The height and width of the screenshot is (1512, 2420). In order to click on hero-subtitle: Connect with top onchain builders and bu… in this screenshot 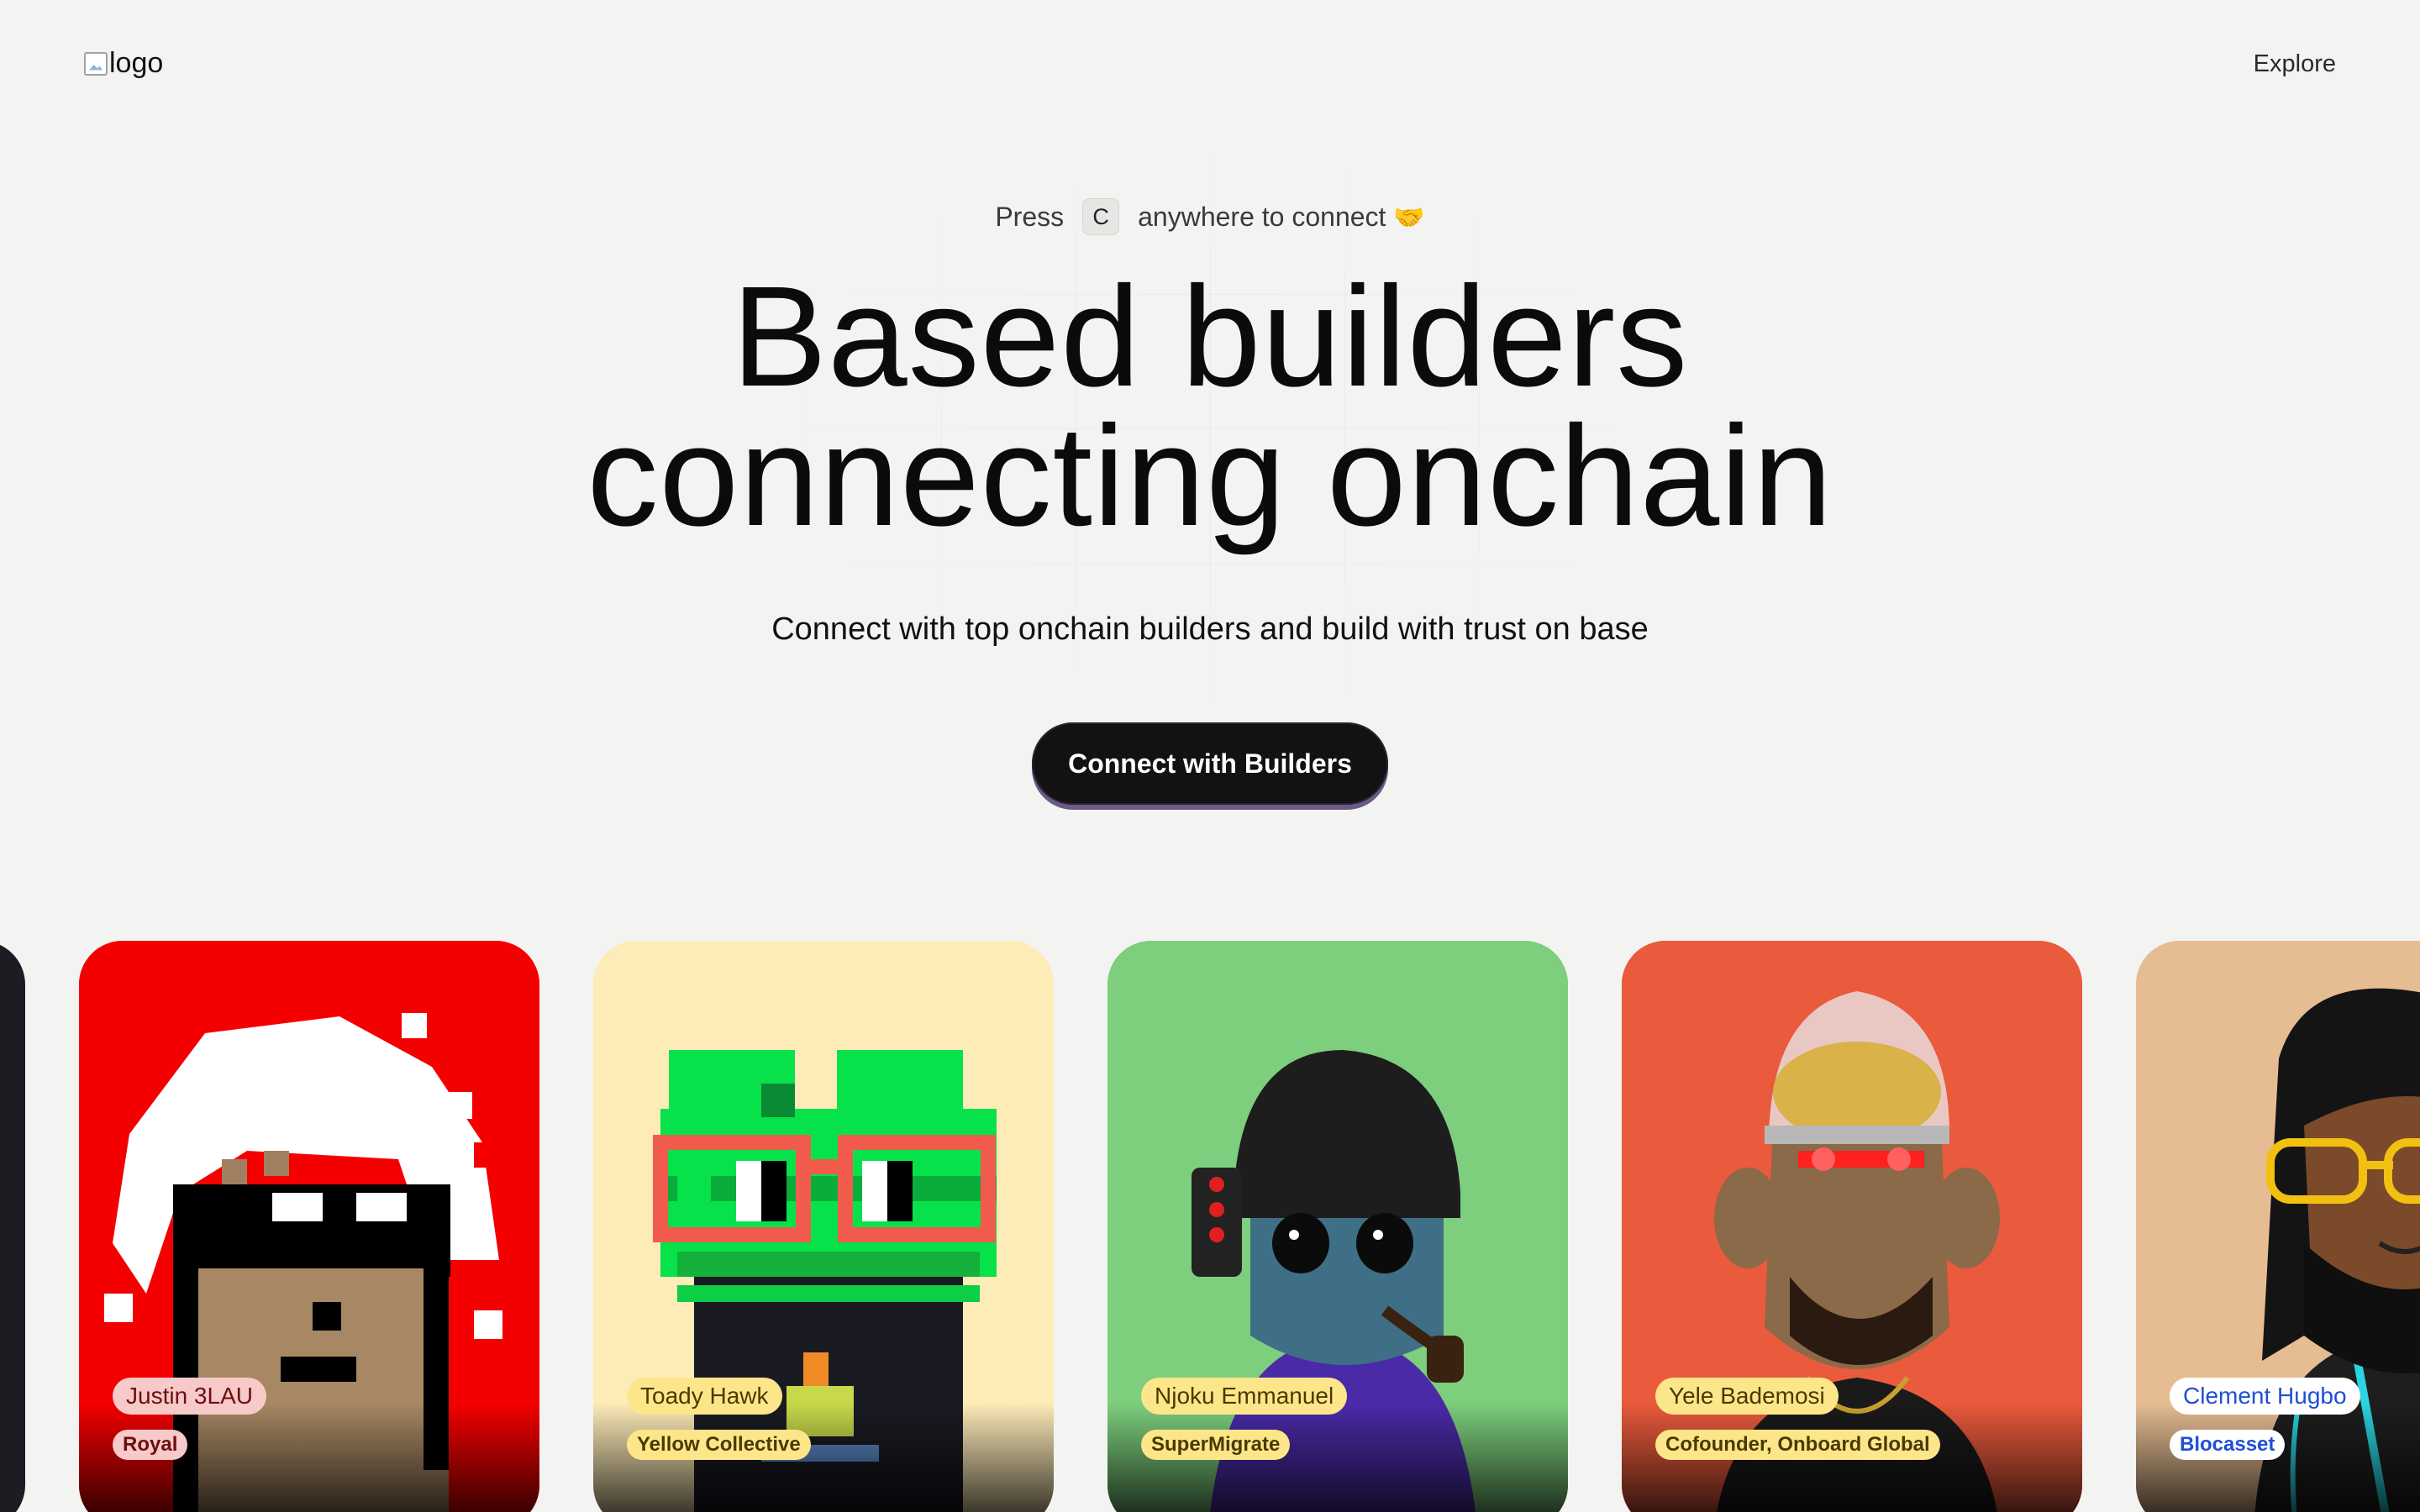, I will do `click(1210, 629)`.